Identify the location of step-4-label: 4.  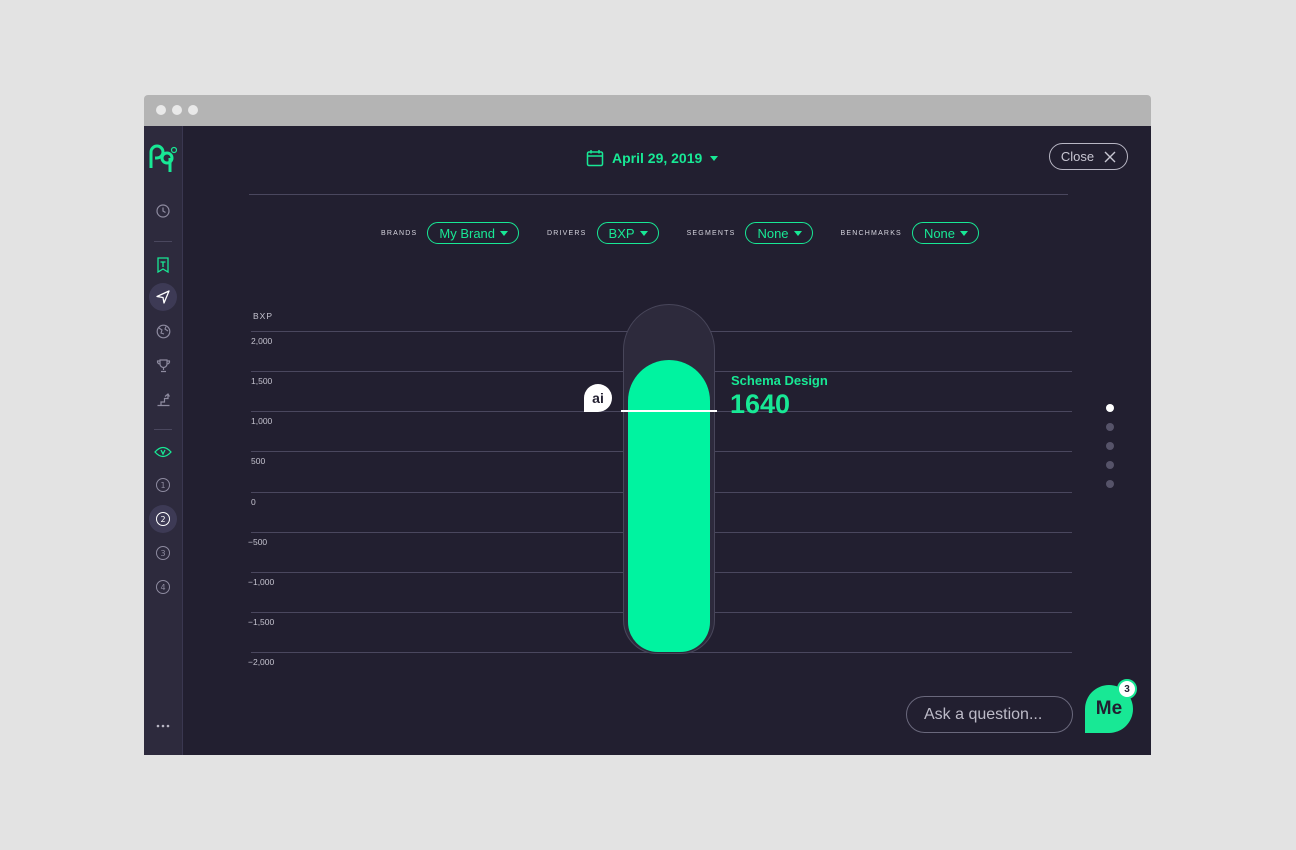
(163, 587).